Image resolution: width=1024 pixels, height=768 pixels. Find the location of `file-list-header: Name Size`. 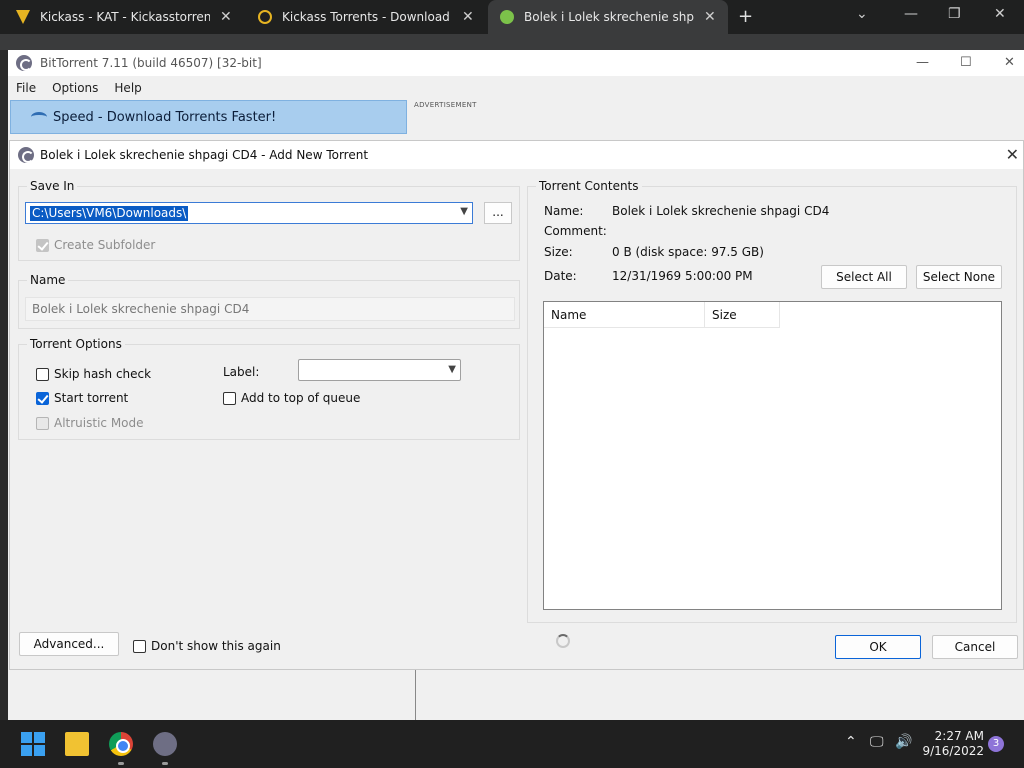

file-list-header: Name Size is located at coordinates (662, 315).